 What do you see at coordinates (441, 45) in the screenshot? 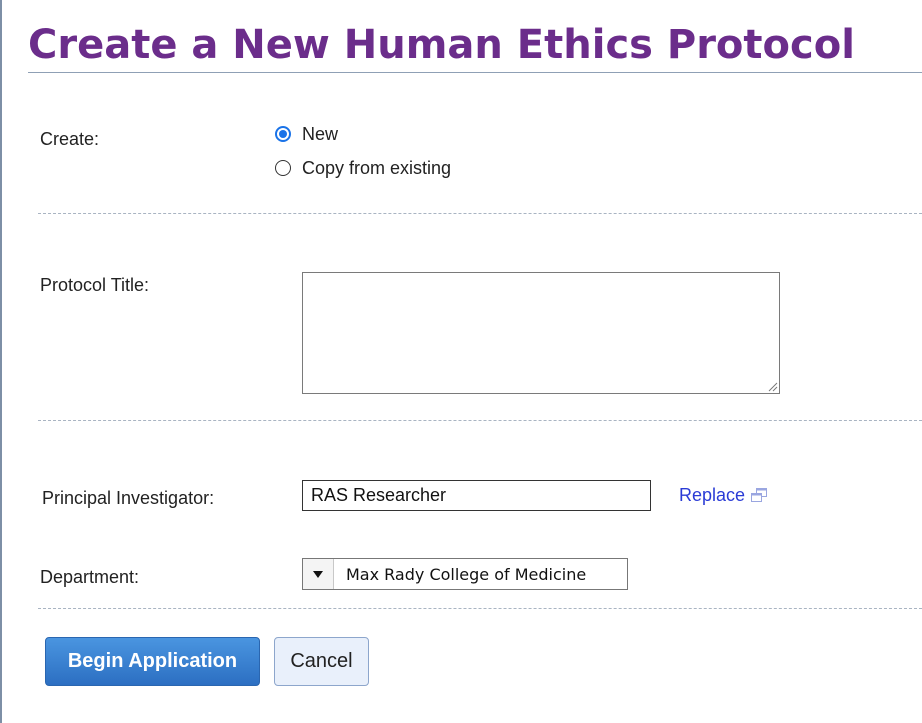
I see `page-title: Create a New Human Ethics Protocol` at bounding box center [441, 45].